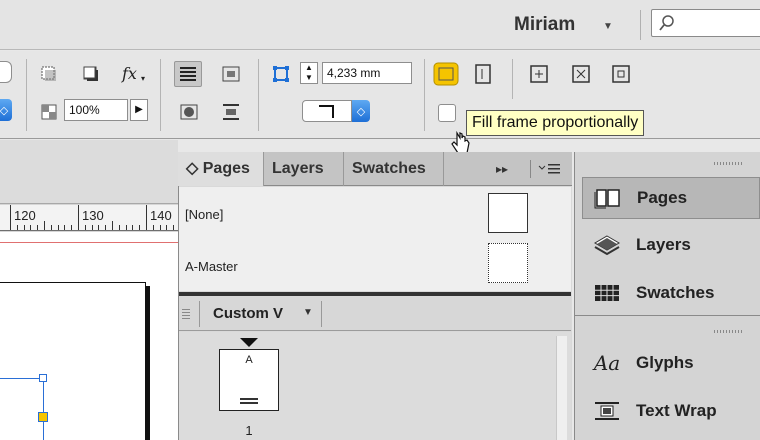 The image size is (760, 440). Describe the element at coordinates (394, 169) in the screenshot. I see `tab-swatches: Swatches` at that location.